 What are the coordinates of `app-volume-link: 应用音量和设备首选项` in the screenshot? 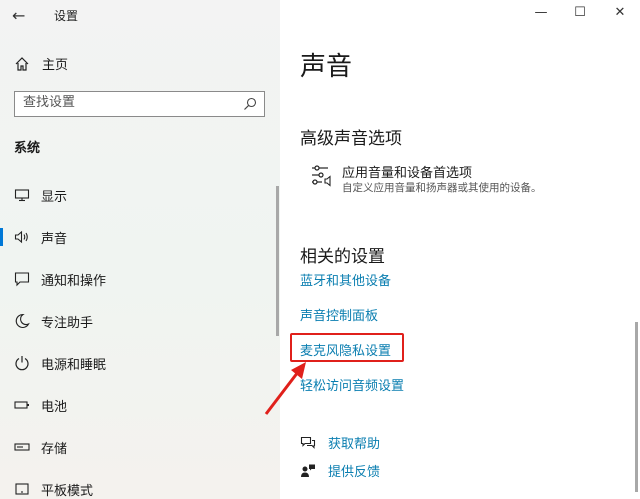 It's located at (407, 171).